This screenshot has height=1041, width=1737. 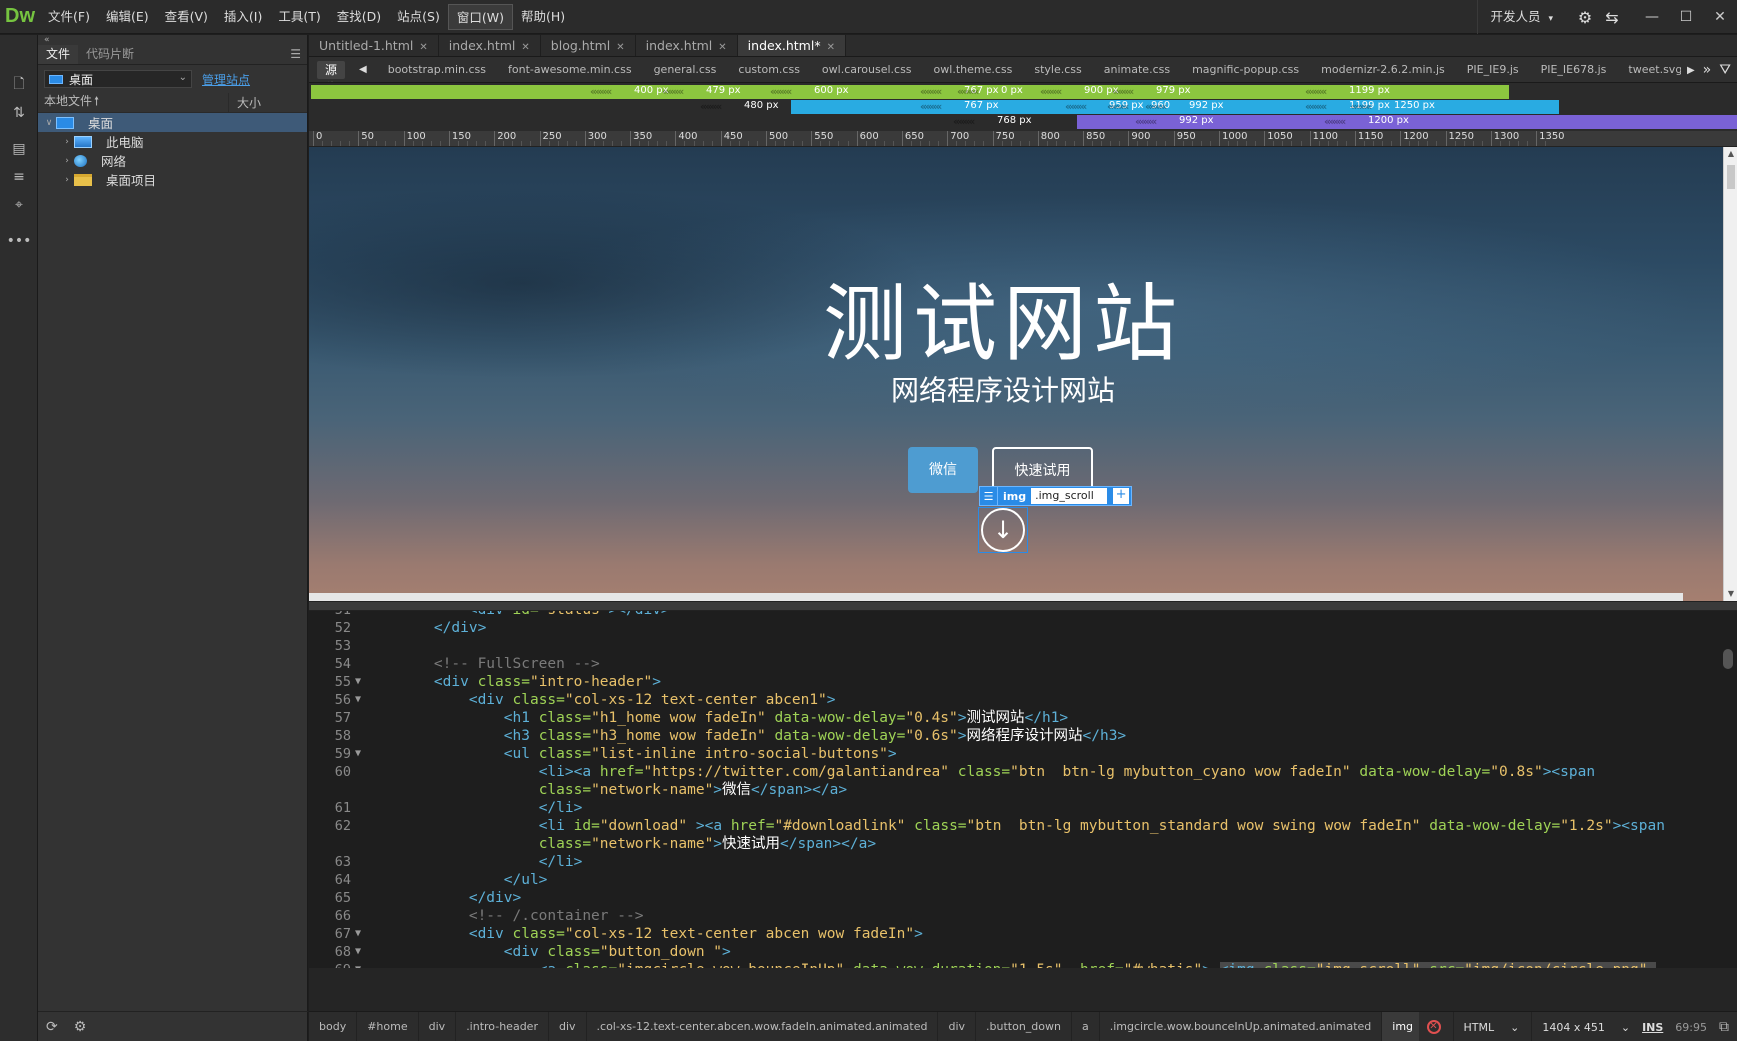 What do you see at coordinates (133, 102) in the screenshot?
I see `column-local-files: 本地文件 🠕` at bounding box center [133, 102].